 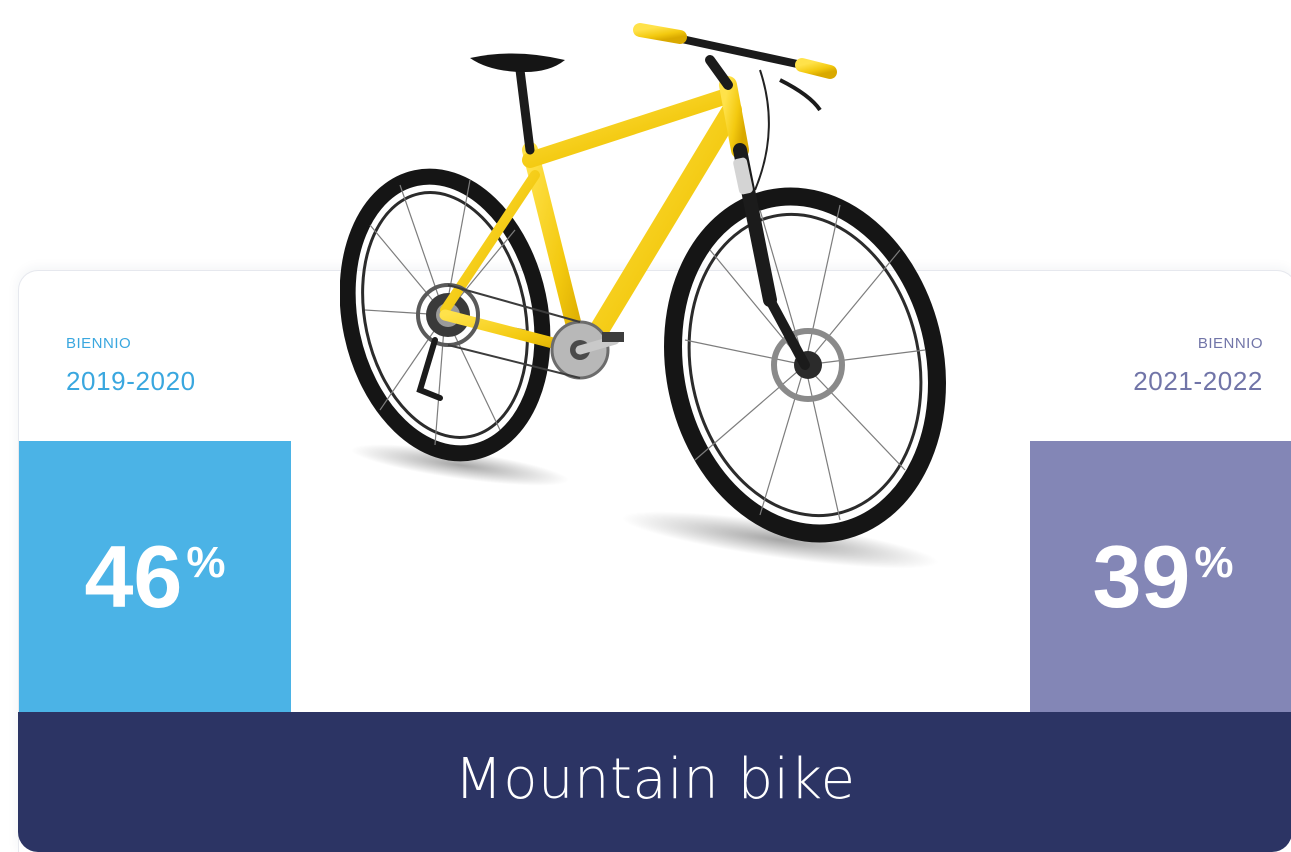 I want to click on right-stat-box: 39 %, so click(x=1160, y=577).